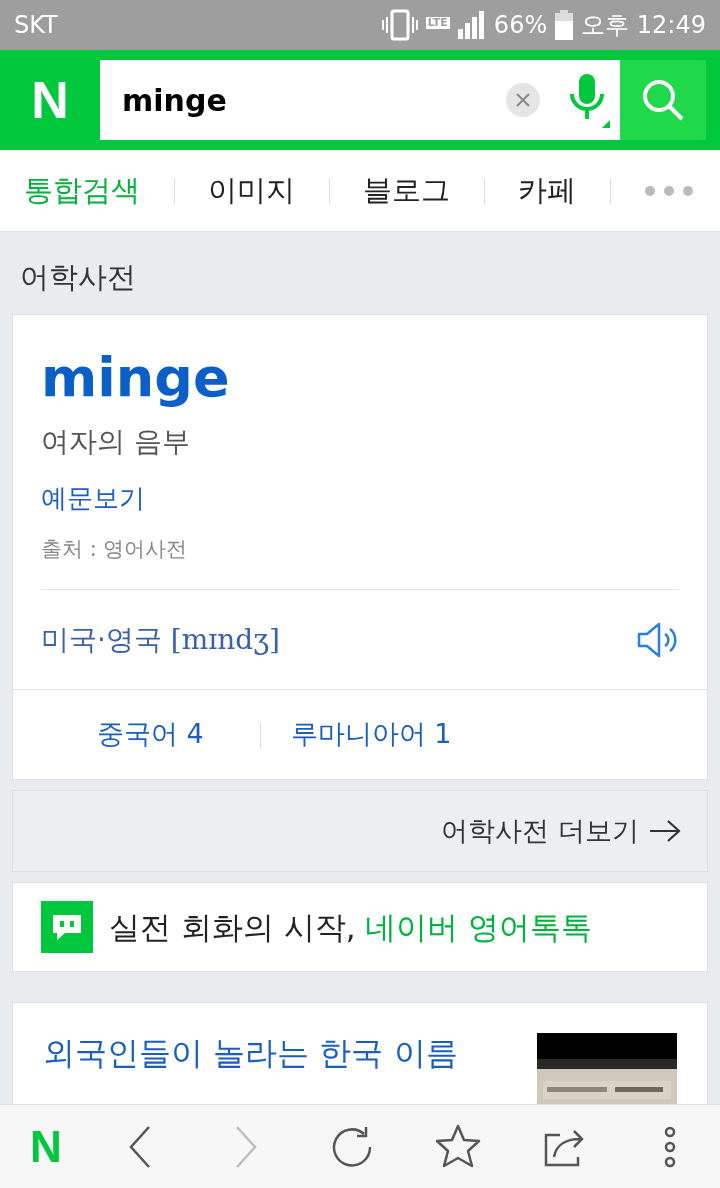  What do you see at coordinates (251, 1053) in the screenshot?
I see `article-title: 외국인들이 놀라는 한국 이름` at bounding box center [251, 1053].